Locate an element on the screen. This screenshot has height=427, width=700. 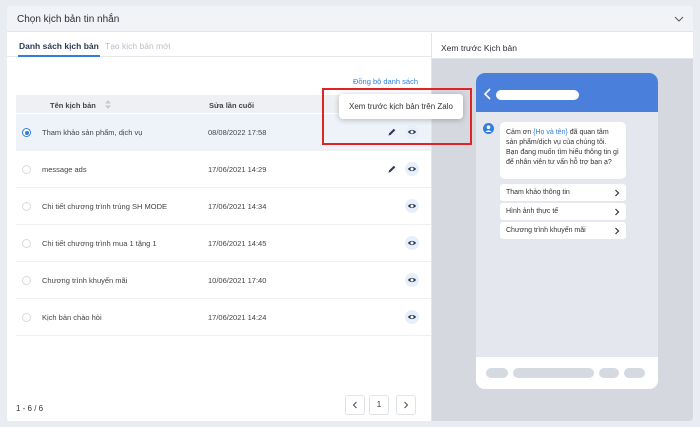
tab-create-script: Tạo kịch bản mới is located at coordinates (138, 46).